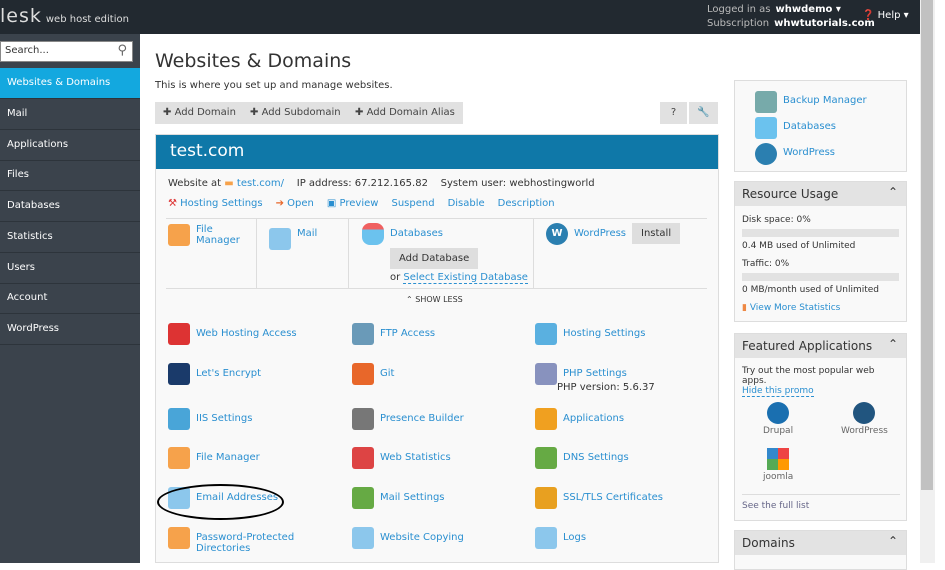 The image size is (945, 570). I want to click on tool-logs: Logs, so click(560, 538).